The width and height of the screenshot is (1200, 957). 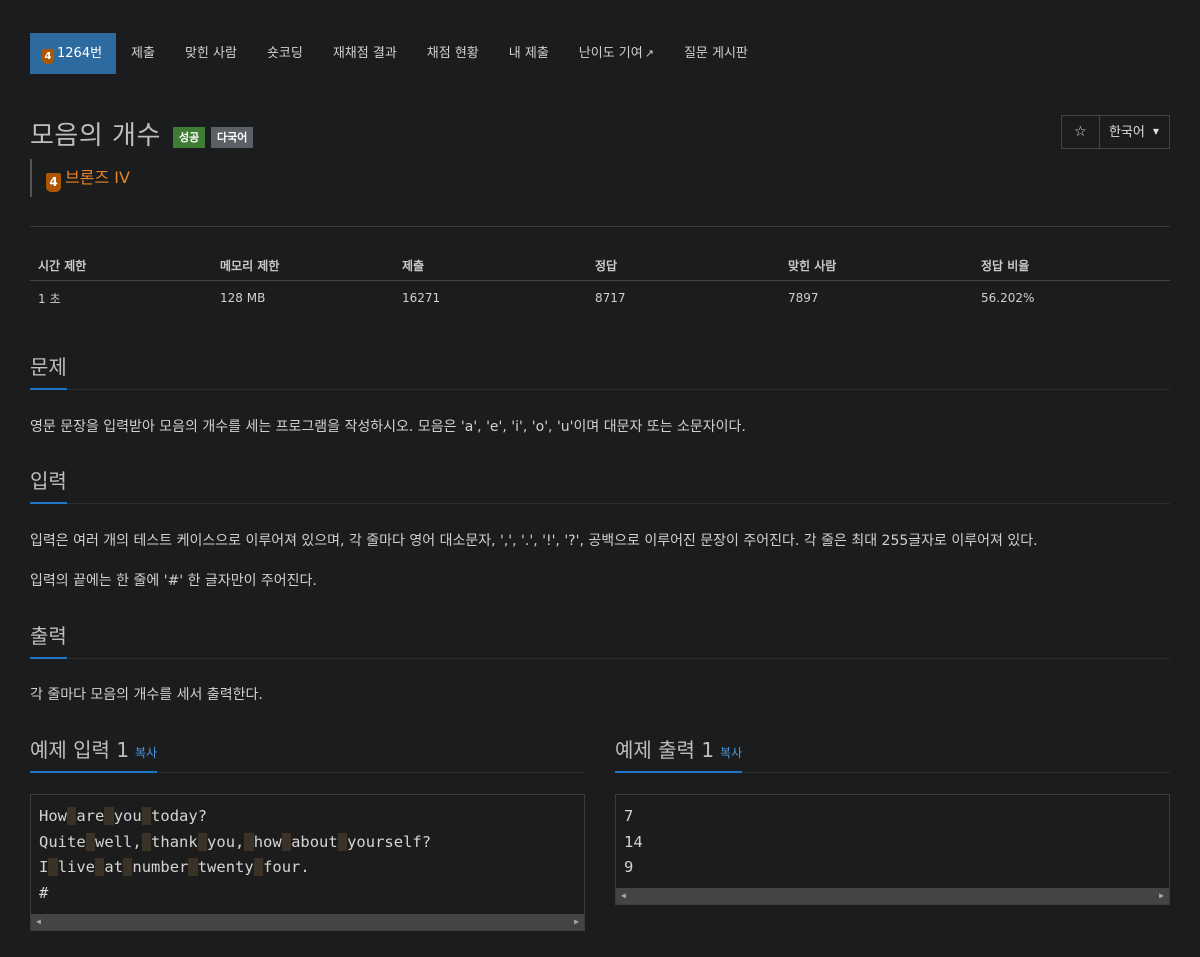 What do you see at coordinates (211, 53) in the screenshot?
I see `nav-tab-solvers: 맞힌 사람` at bounding box center [211, 53].